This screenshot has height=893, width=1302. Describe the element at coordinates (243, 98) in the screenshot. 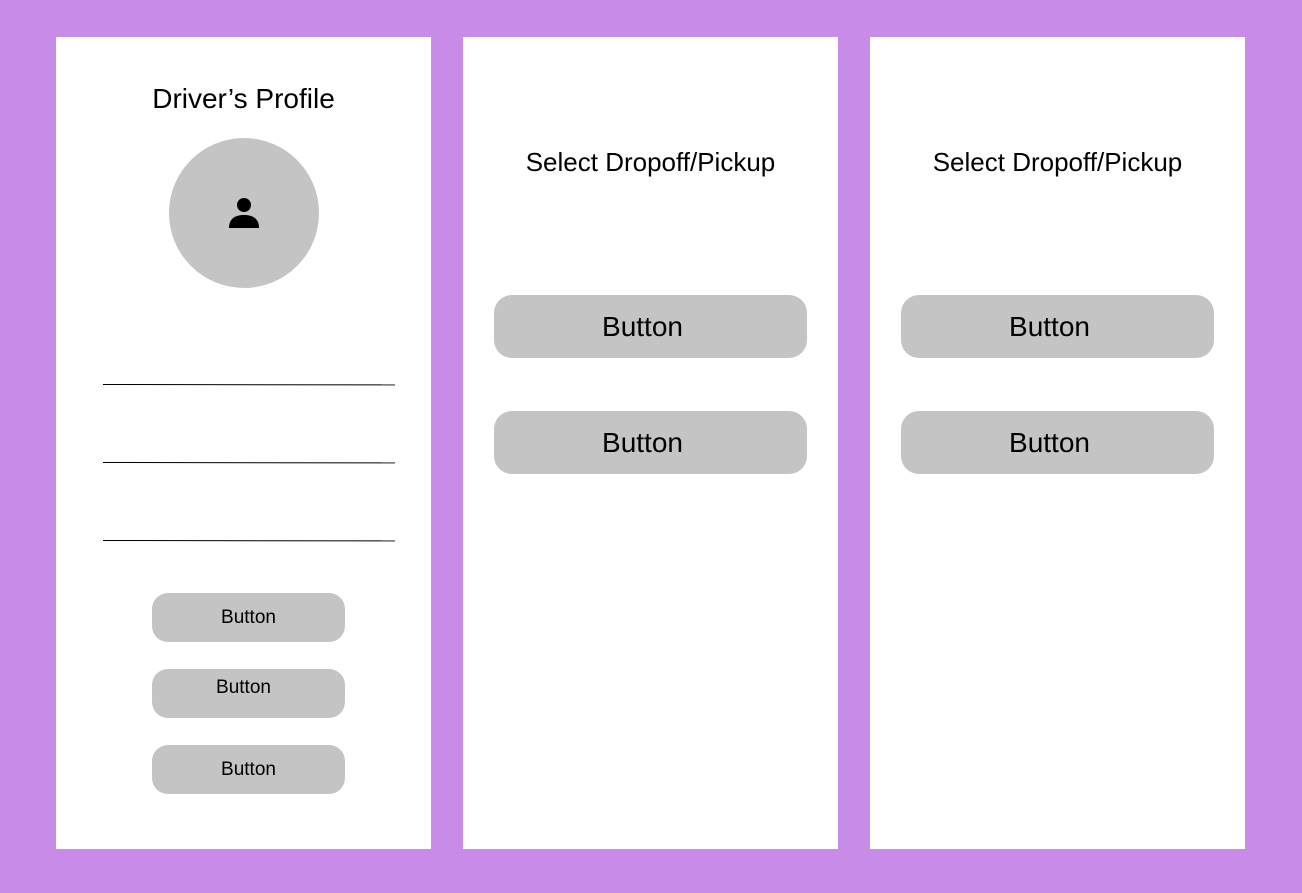

I see `page-title: Driver’s Profile` at that location.